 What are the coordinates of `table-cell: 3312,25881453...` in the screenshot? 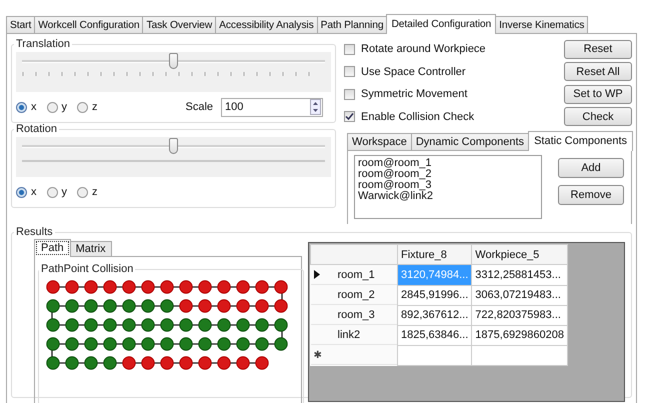 It's located at (520, 274).